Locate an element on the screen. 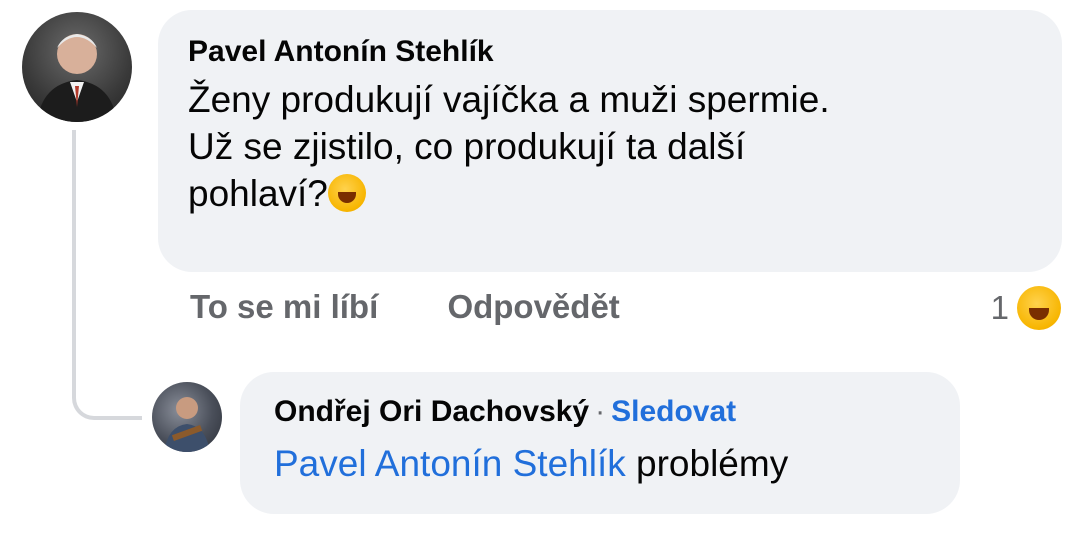 The image size is (1067, 539). reply-avatar is located at coordinates (187, 417).